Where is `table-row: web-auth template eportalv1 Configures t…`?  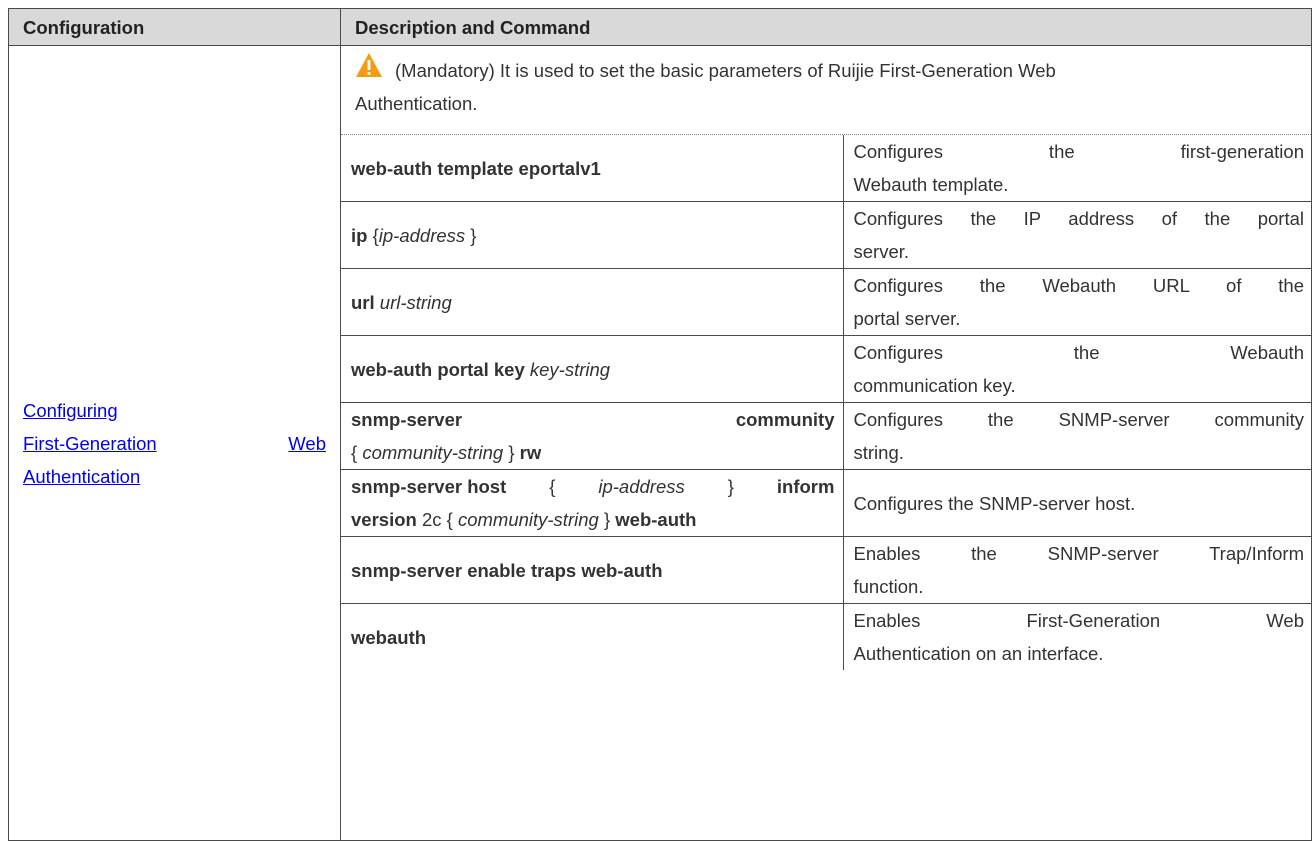 table-row: web-auth template eportalv1 Configures t… is located at coordinates (826, 168).